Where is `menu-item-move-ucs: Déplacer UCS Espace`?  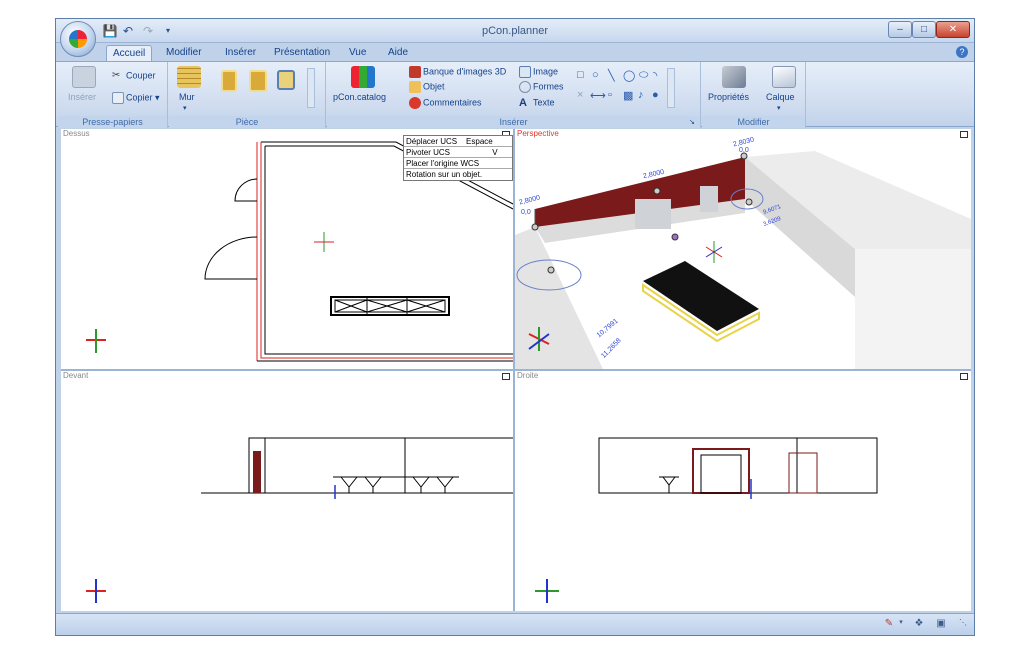
menu-item-move-ucs: Déplacer UCS Espace is located at coordinates (458, 141).